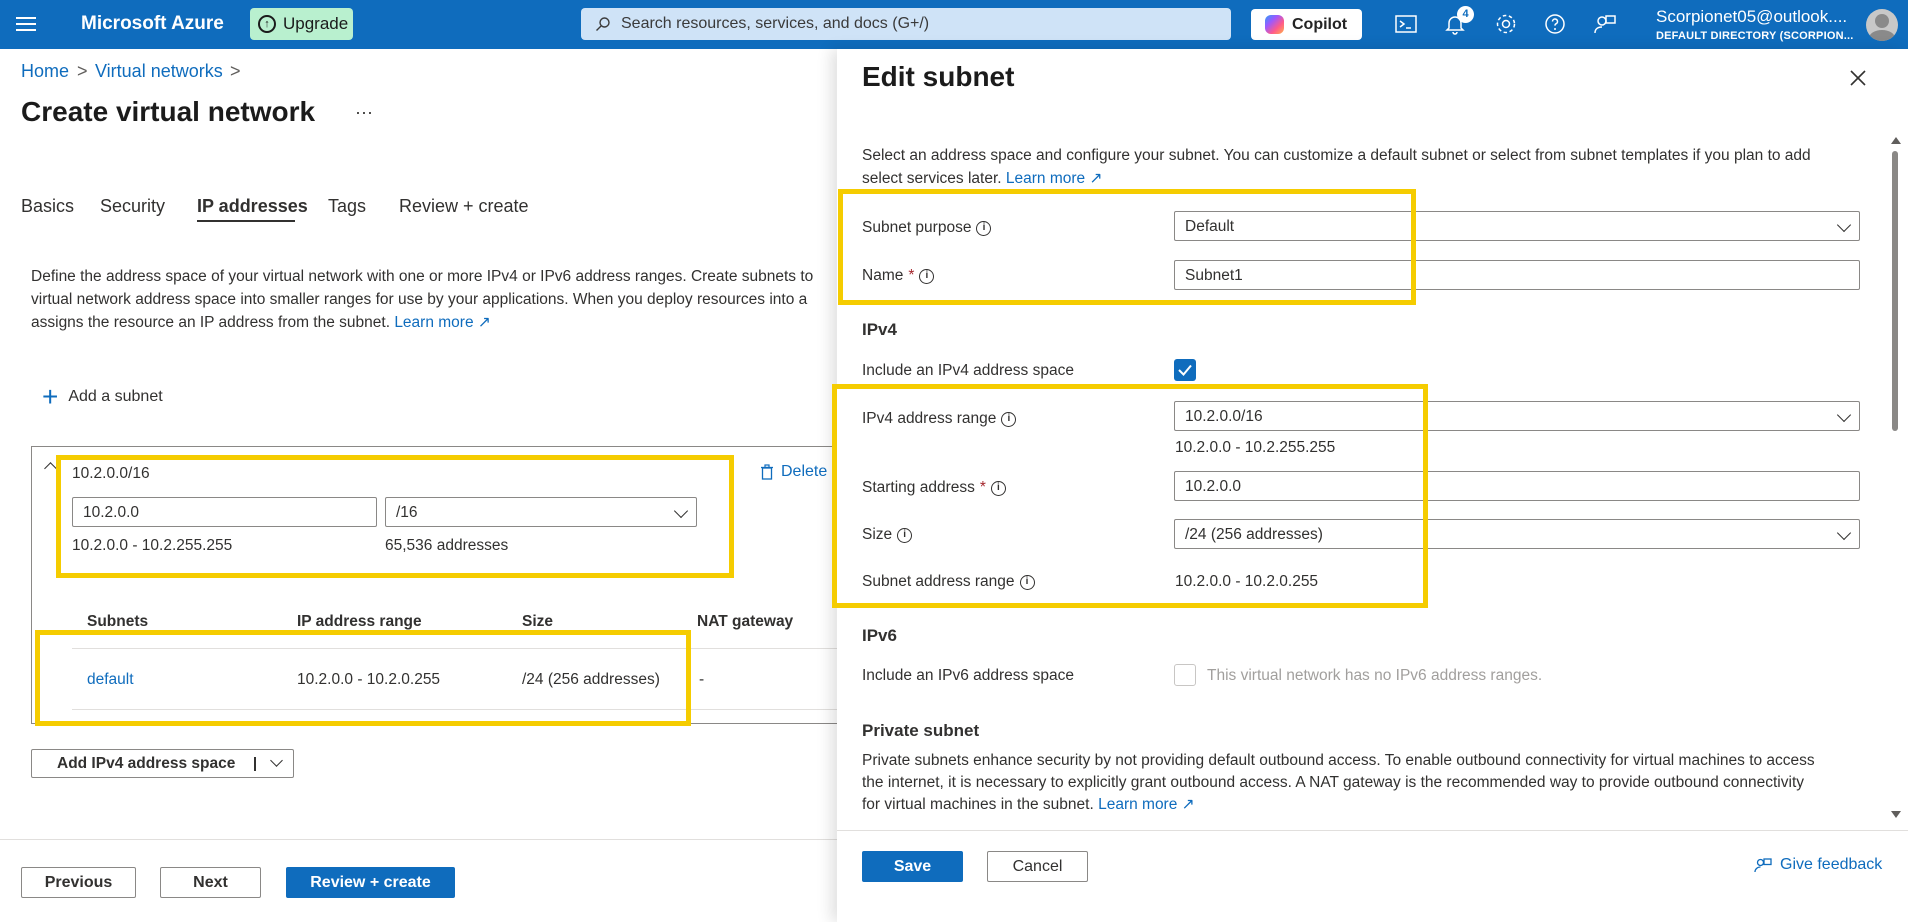  Describe the element at coordinates (1372, 830) in the screenshot. I see `panel-footer-divider` at that location.